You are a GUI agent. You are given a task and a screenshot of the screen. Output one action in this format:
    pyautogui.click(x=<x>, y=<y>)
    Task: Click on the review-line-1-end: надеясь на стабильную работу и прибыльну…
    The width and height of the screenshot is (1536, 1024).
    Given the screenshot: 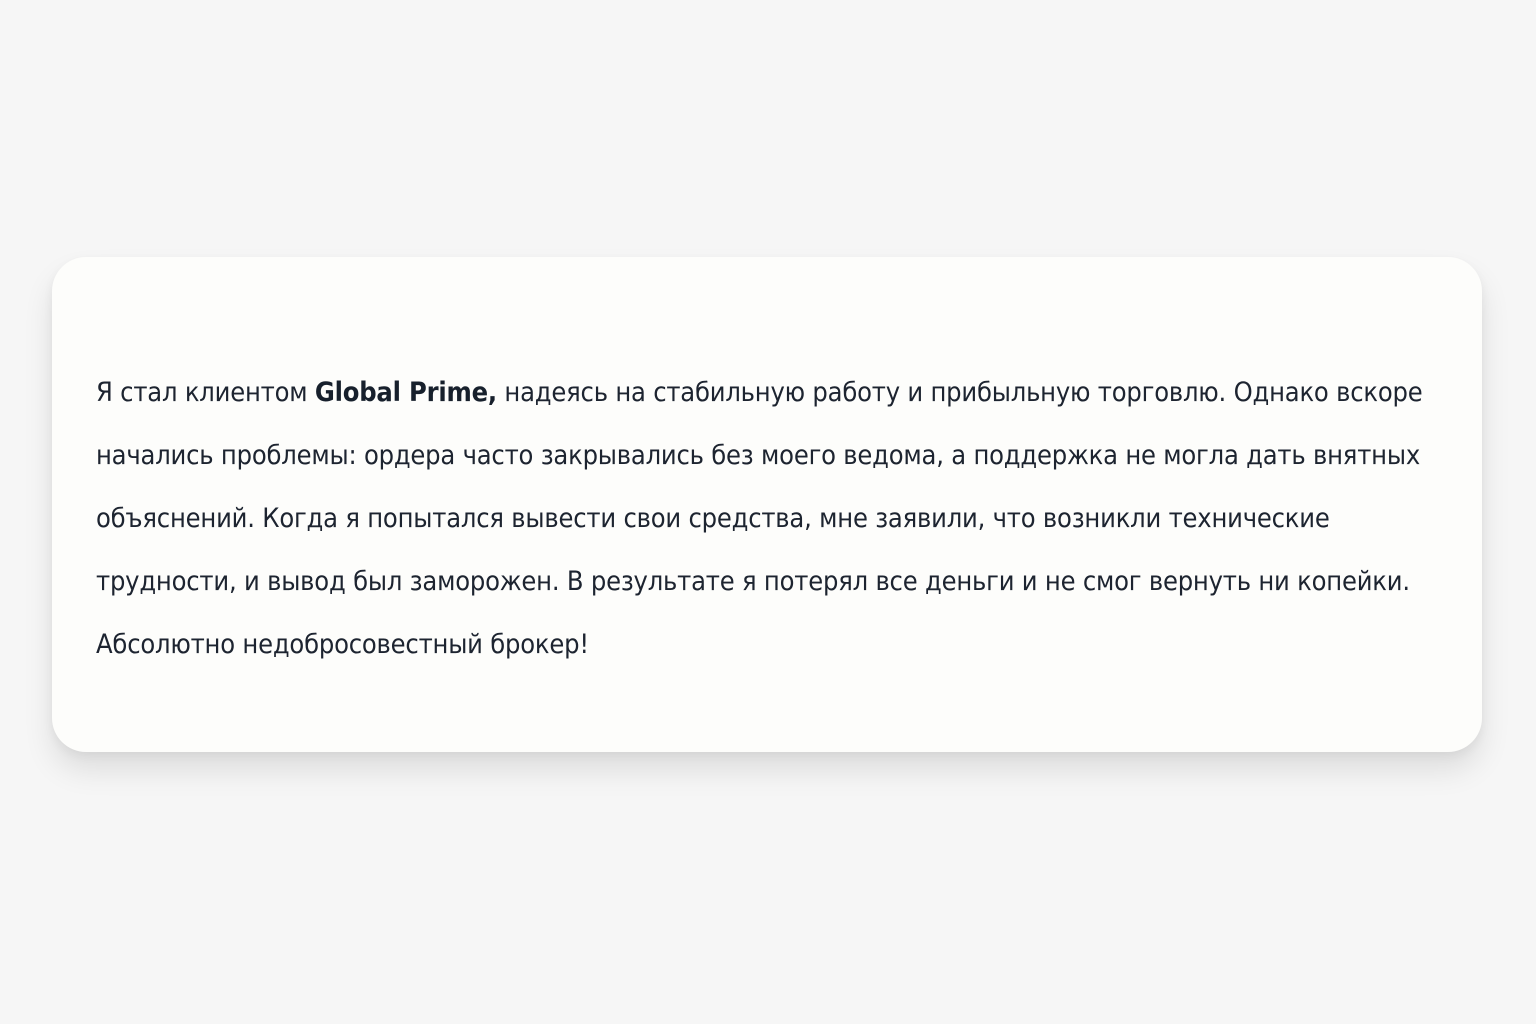 What is the action you would take?
    pyautogui.click(x=959, y=392)
    